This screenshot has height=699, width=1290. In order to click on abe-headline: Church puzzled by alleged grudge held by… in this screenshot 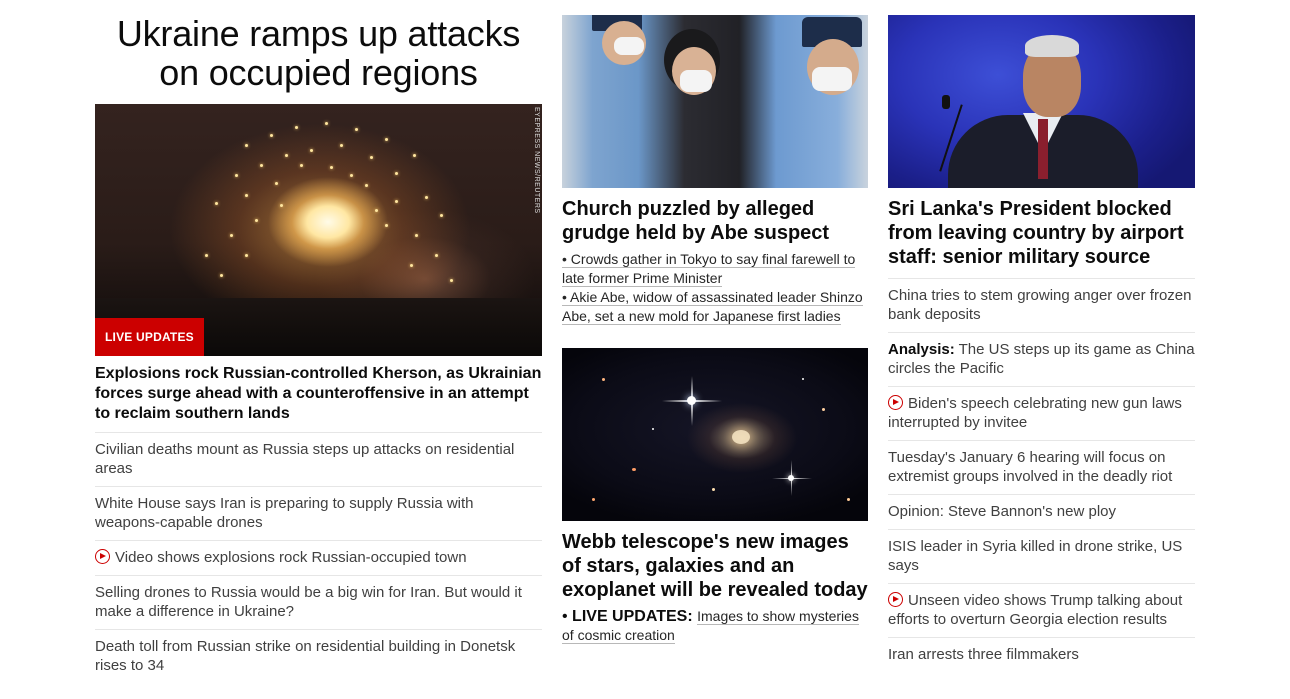, I will do `click(715, 221)`.